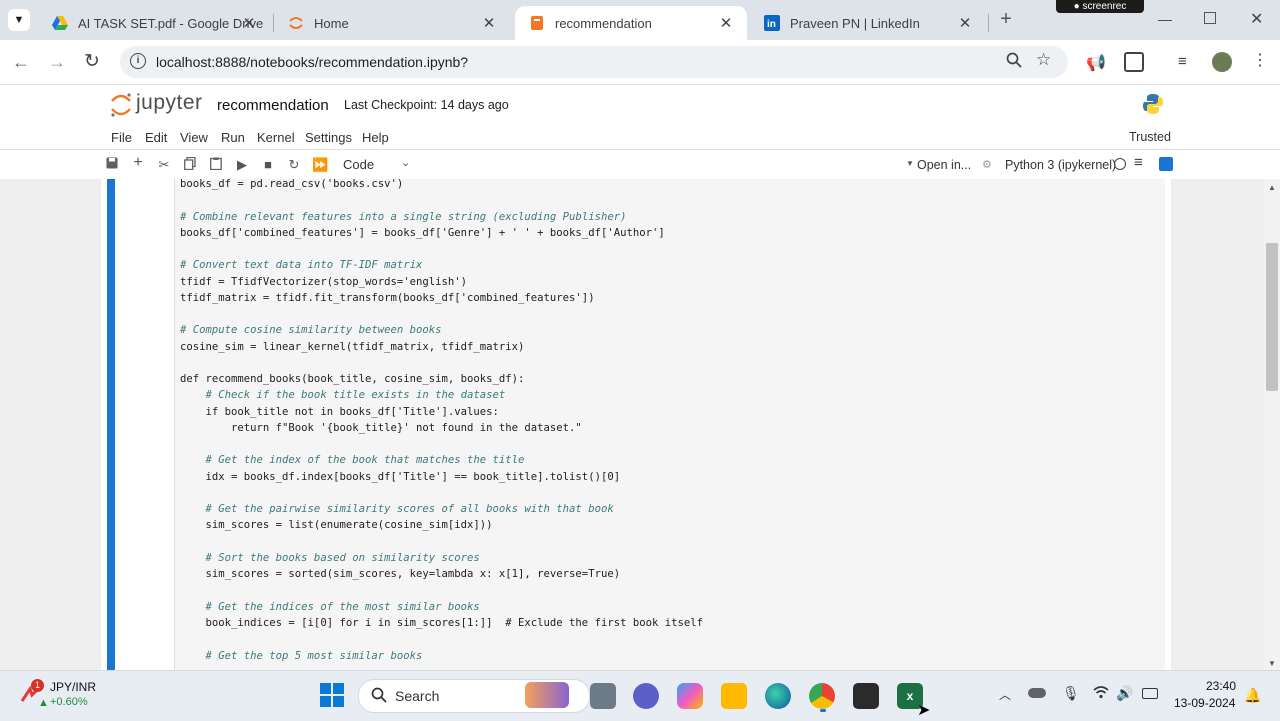 The image size is (1280, 721). What do you see at coordinates (537, 23) in the screenshot?
I see `jupyter-notebook-icon` at bounding box center [537, 23].